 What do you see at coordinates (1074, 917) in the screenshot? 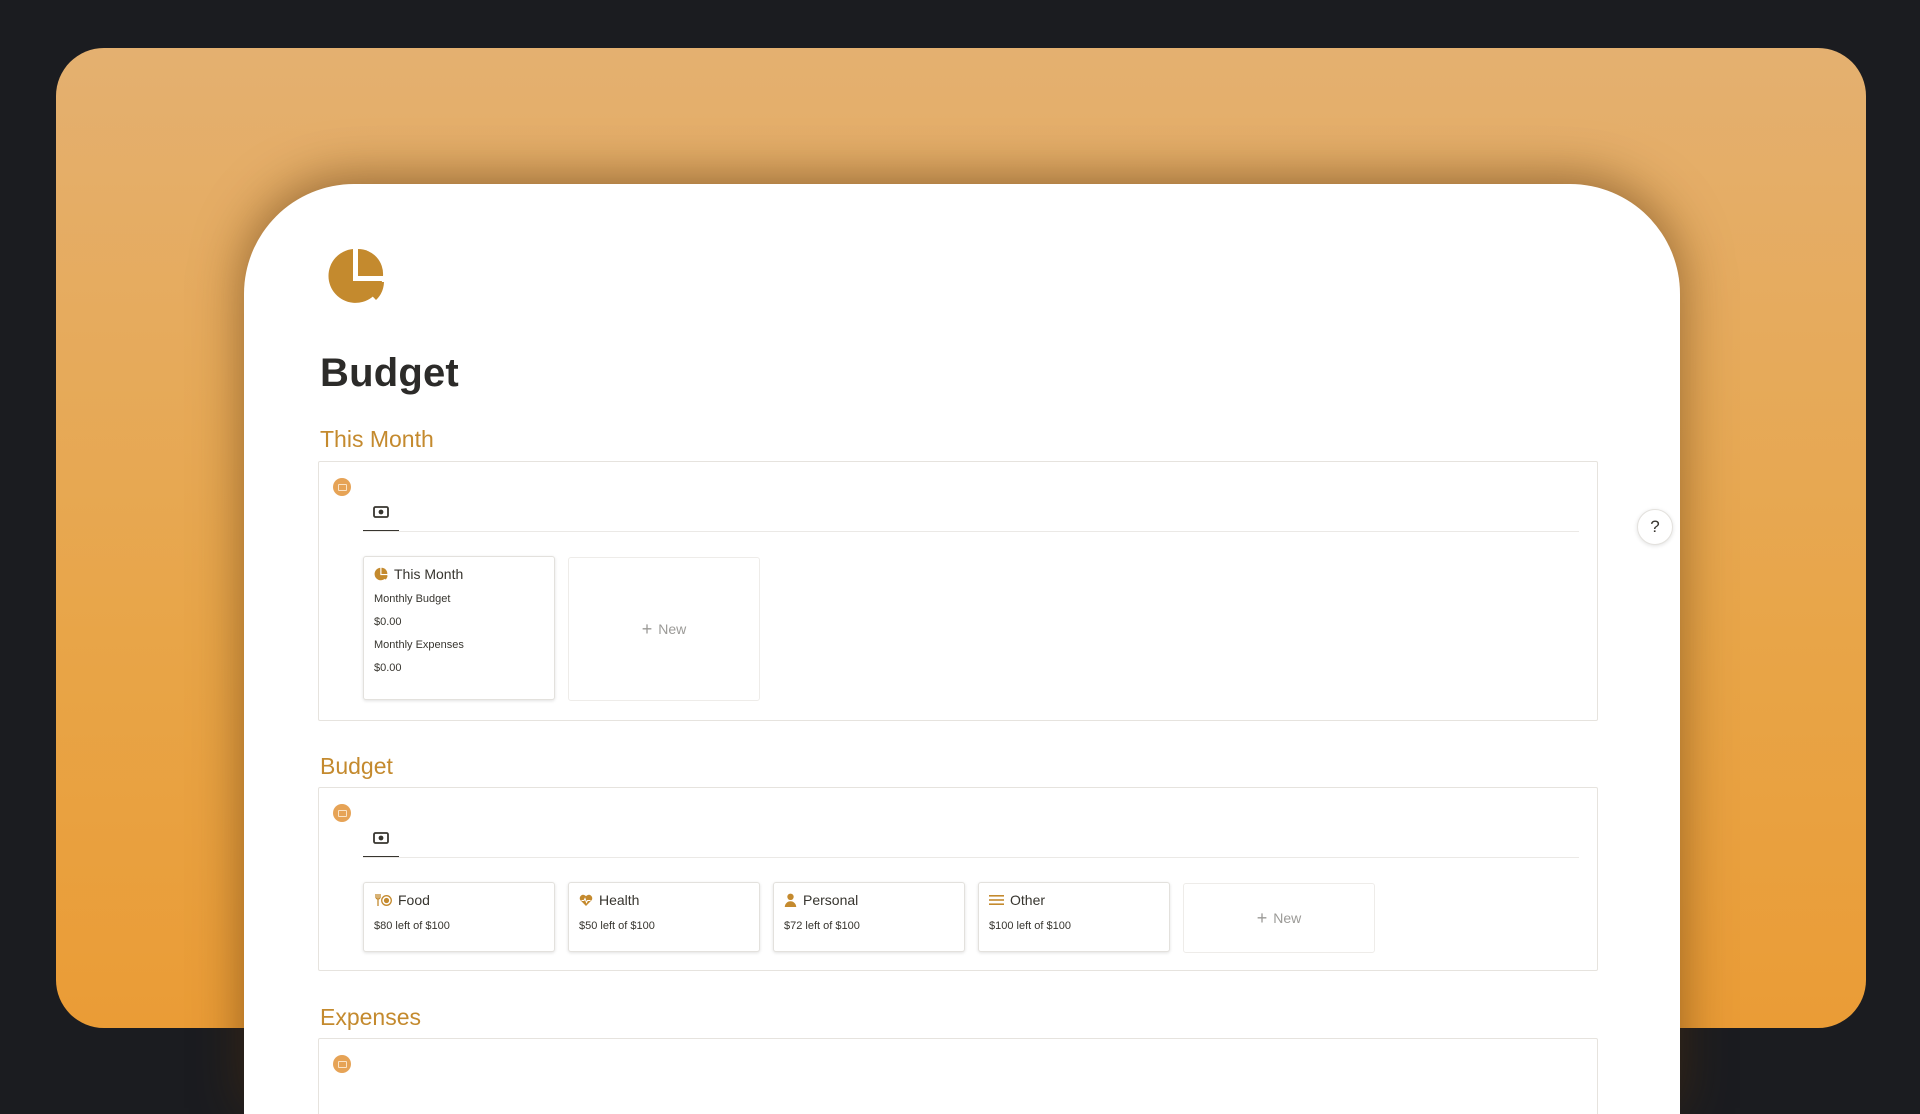
I see `budget-card-other: Other $100 left of $100` at bounding box center [1074, 917].